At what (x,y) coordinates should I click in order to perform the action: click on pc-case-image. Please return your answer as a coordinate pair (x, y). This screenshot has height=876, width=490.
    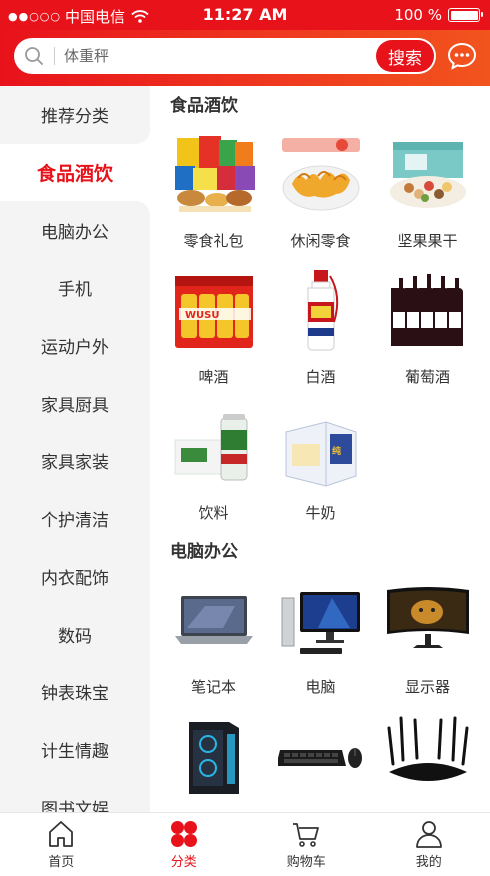
    Looking at the image, I should click on (213, 758).